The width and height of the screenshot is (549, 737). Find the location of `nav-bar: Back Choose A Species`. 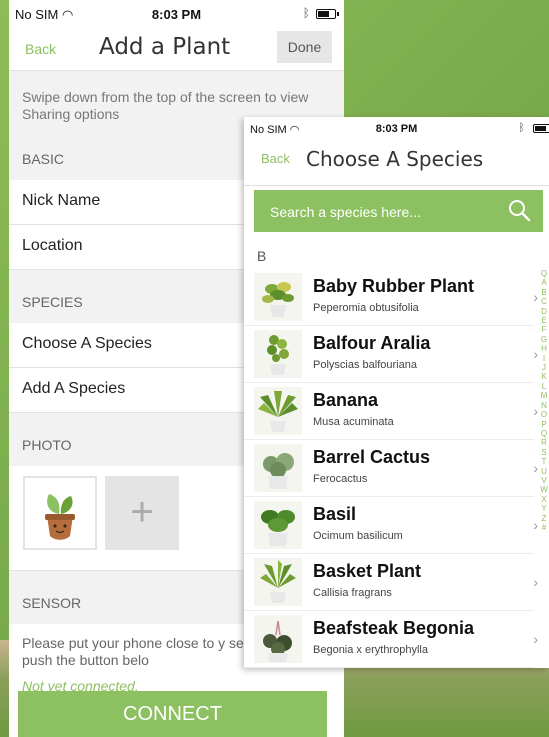

nav-bar: Back Choose A Species is located at coordinates (396, 163).